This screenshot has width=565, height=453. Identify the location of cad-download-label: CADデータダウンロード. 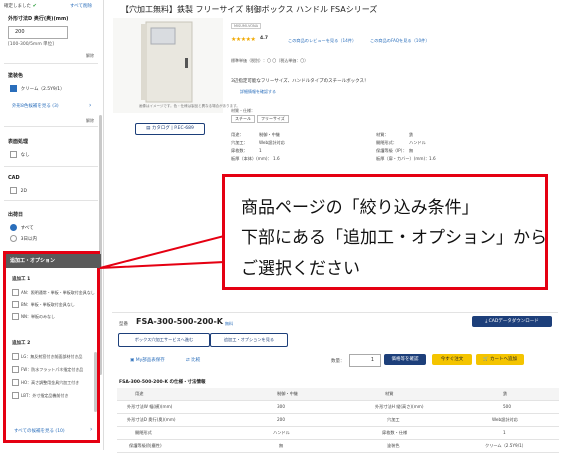
(513, 321).